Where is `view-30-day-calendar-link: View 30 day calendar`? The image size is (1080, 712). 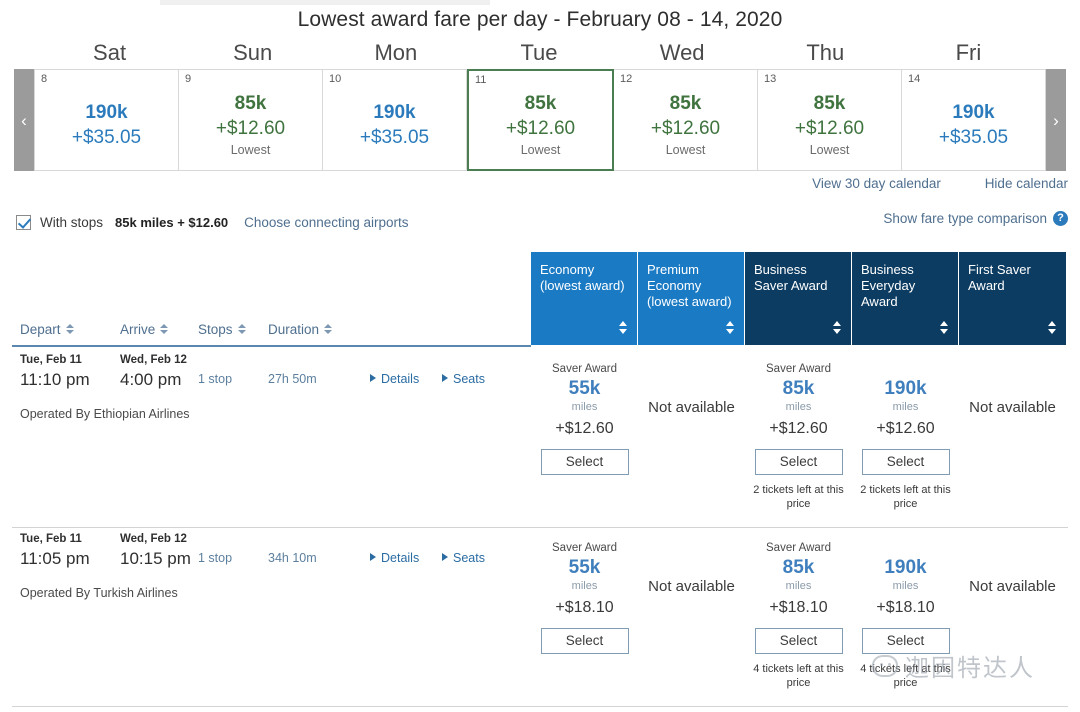 view-30-day-calendar-link: View 30 day calendar is located at coordinates (876, 183).